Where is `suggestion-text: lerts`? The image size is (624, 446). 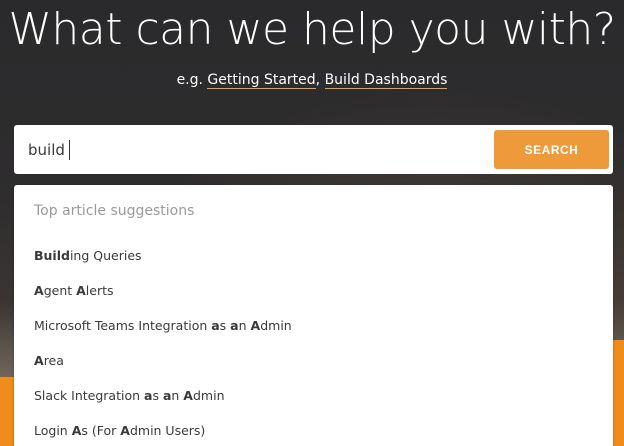
suggestion-text: lerts is located at coordinates (99, 290).